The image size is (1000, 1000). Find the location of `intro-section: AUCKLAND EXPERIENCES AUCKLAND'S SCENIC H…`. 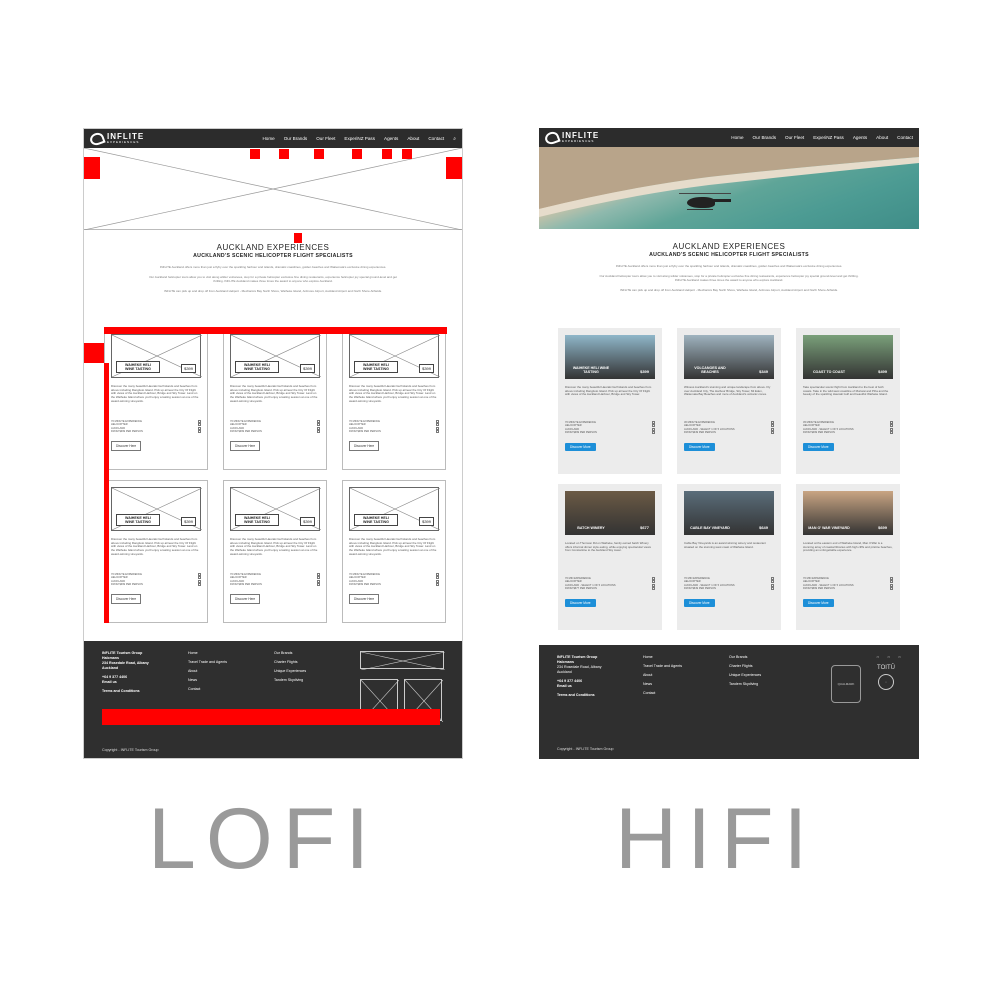

intro-section: AUCKLAND EXPERIENCES AUCKLAND'S SCENIC H… is located at coordinates (273, 261).